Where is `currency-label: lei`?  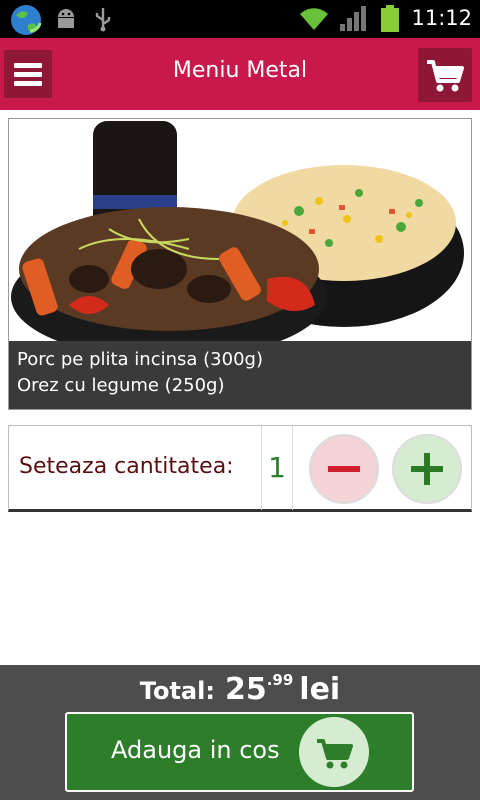
currency-label: lei is located at coordinates (320, 689).